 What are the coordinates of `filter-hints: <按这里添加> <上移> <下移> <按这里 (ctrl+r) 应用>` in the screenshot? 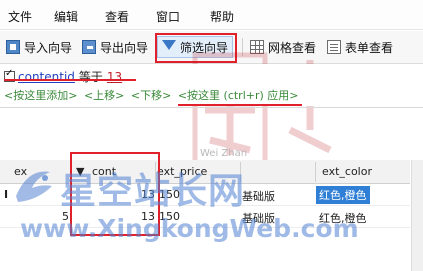 It's located at (153, 95).